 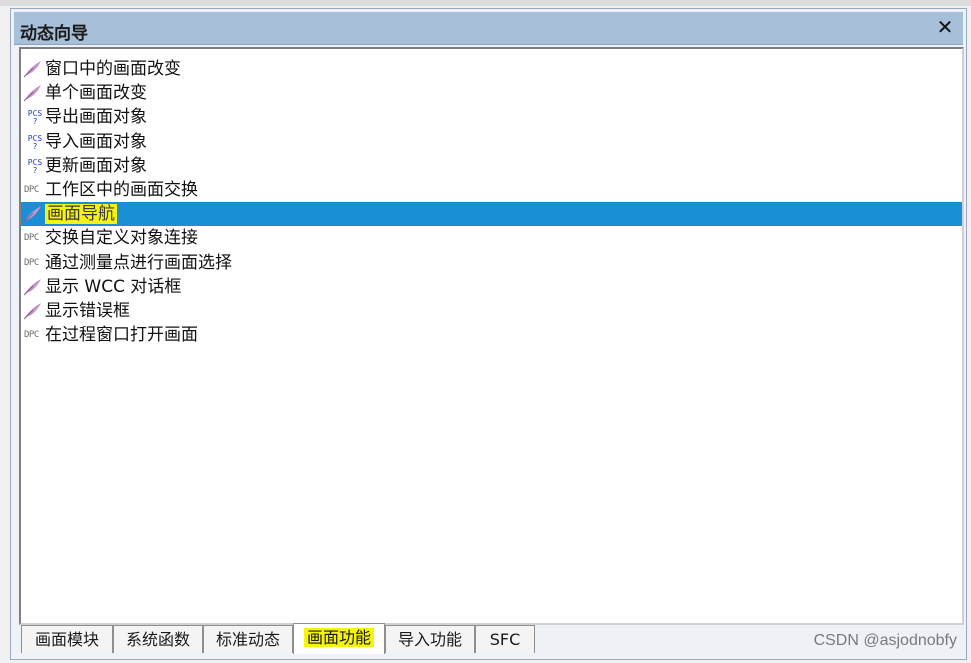 I want to click on tab-label: 画面模块, so click(x=66, y=639).